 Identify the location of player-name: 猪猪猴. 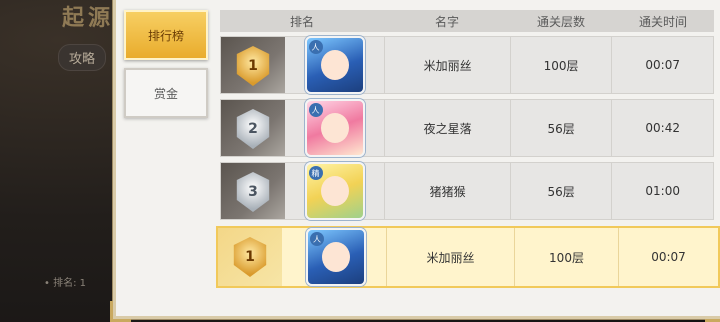
(446, 191).